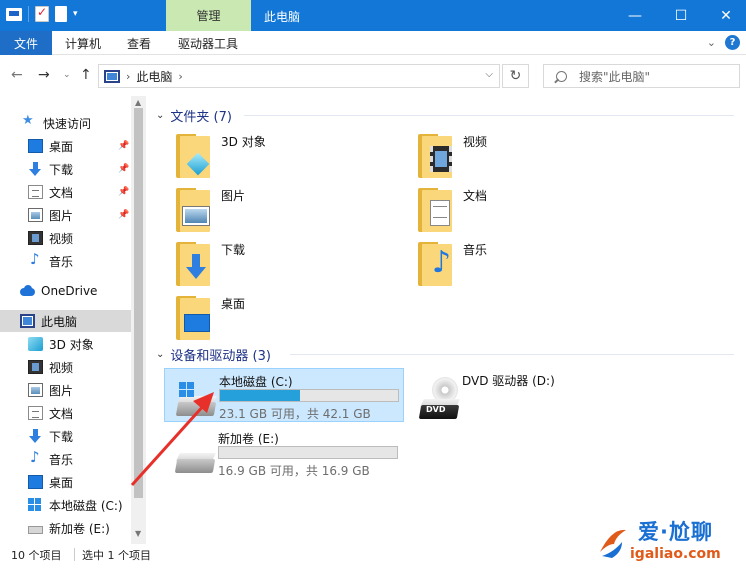  Describe the element at coordinates (615, 76) in the screenshot. I see `search-placeholder: 搜索"此电脑"` at that location.